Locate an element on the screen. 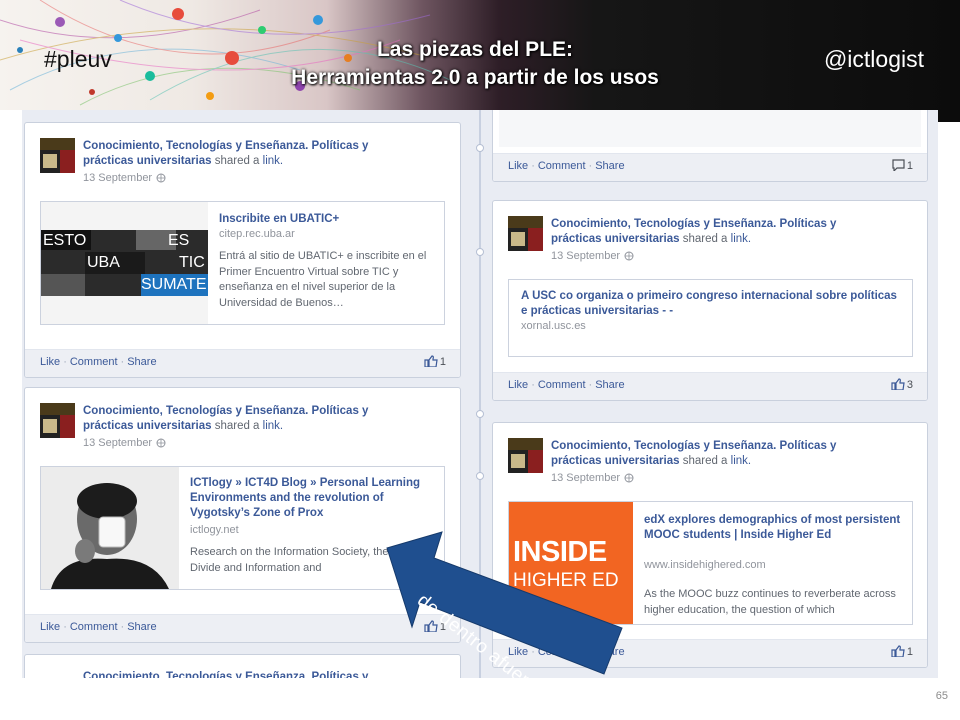 The height and width of the screenshot is (720, 960). link-thumbnail: ESTO ES UBA TIC SUMATE is located at coordinates (124, 263).